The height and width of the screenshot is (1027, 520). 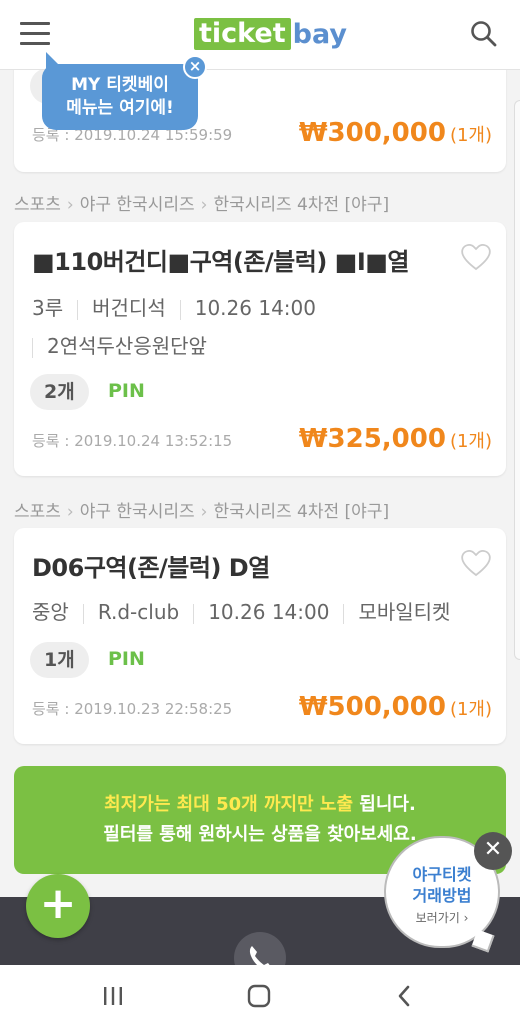 What do you see at coordinates (59, 660) in the screenshot?
I see `quantity-badge: 1개` at bounding box center [59, 660].